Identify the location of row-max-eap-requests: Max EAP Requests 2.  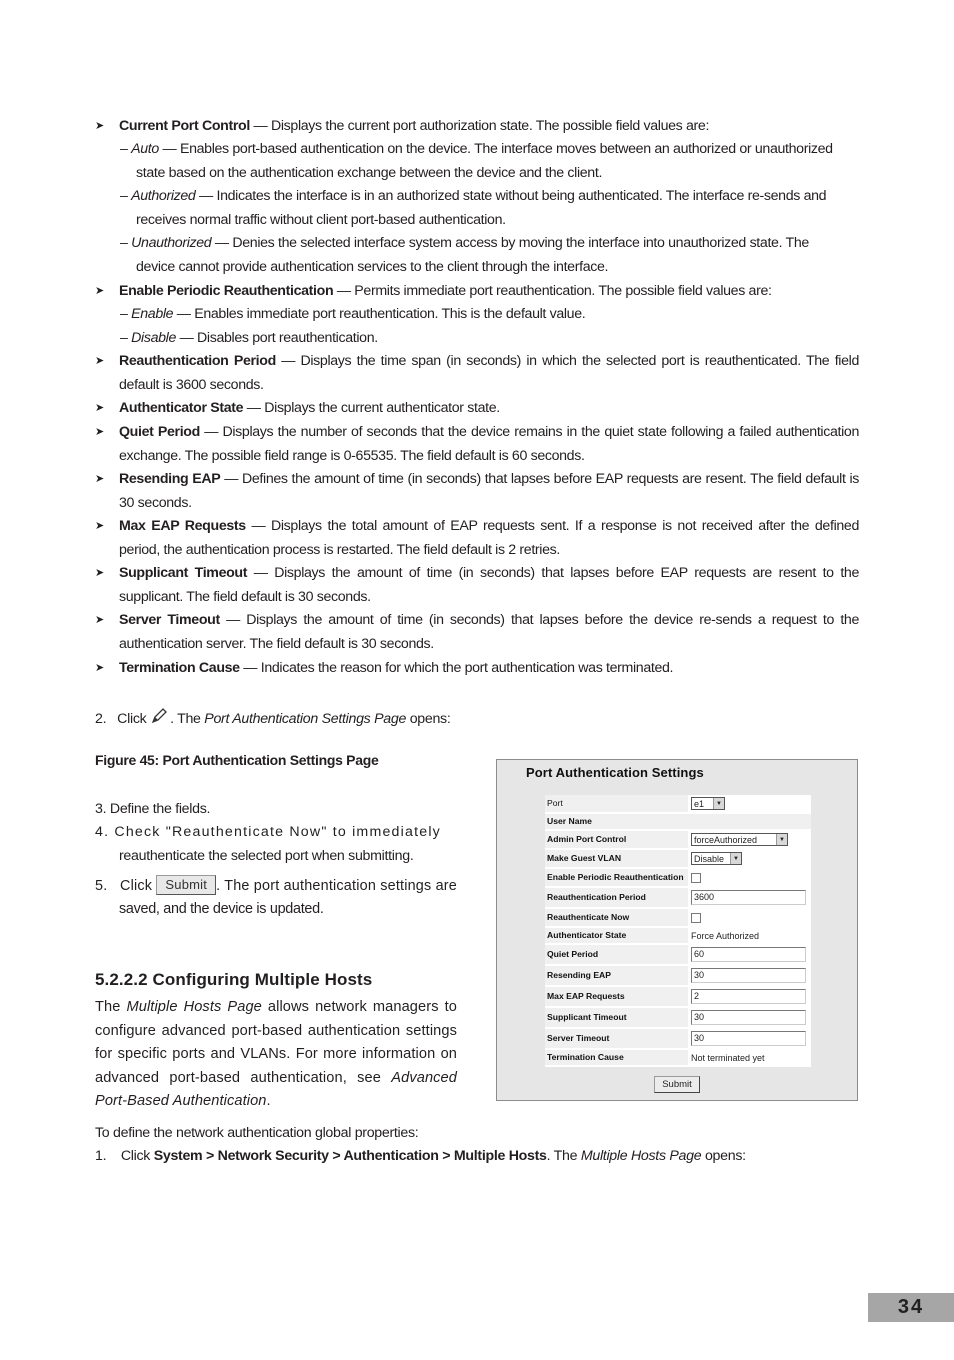
(678, 997).